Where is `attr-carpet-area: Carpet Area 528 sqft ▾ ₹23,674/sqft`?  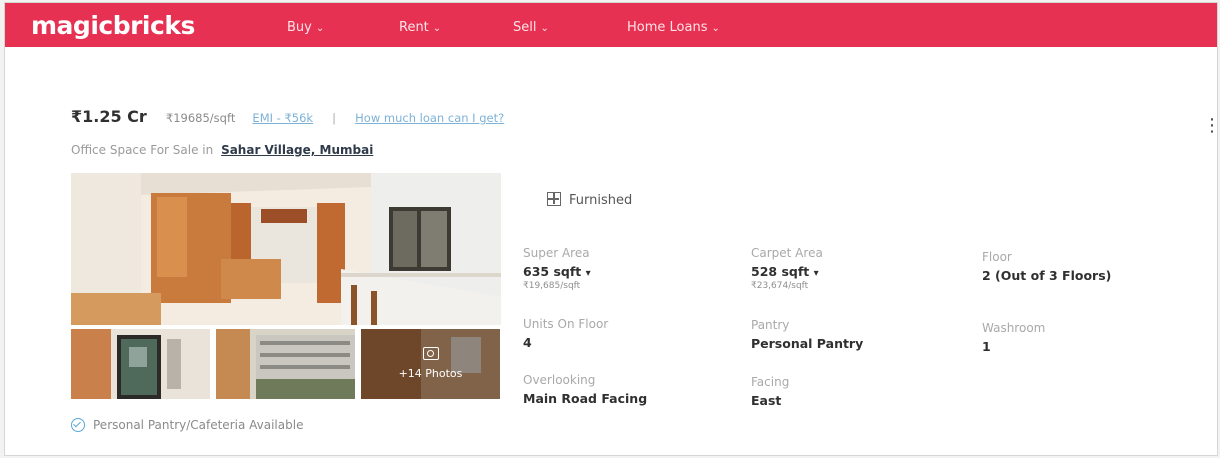 attr-carpet-area: Carpet Area 528 sqft ▾ ₹23,674/sqft is located at coordinates (787, 268).